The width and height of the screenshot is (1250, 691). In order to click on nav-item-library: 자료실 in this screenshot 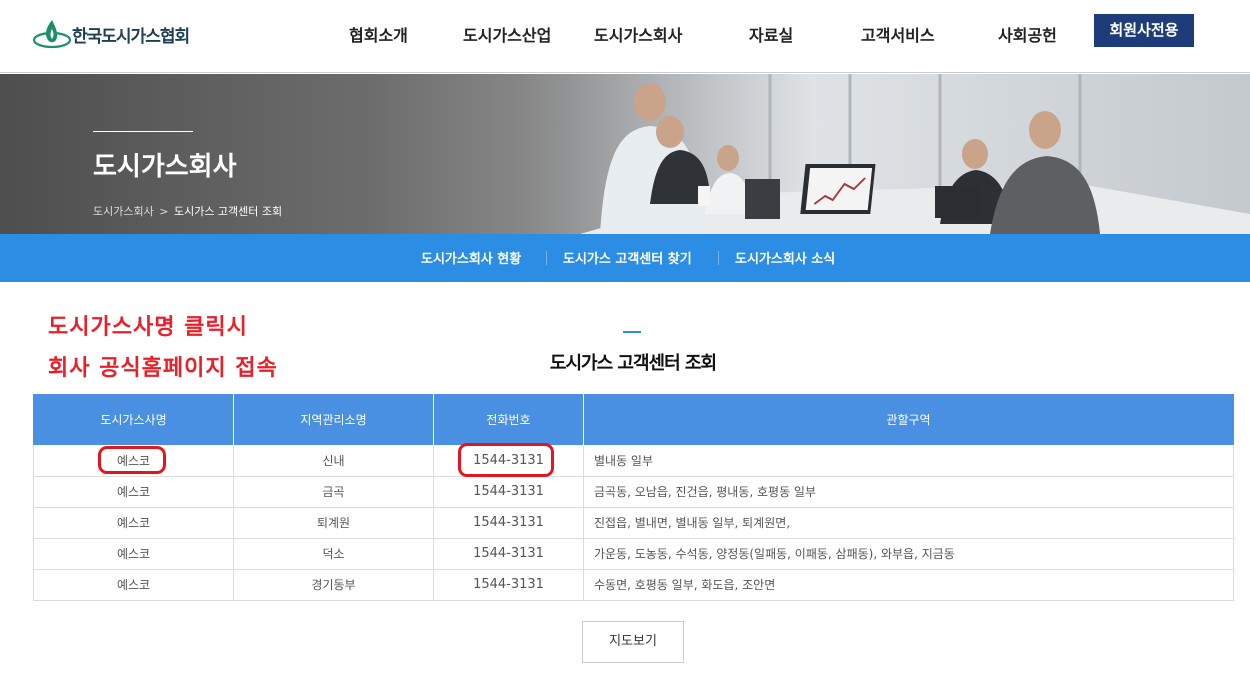, I will do `click(771, 34)`.